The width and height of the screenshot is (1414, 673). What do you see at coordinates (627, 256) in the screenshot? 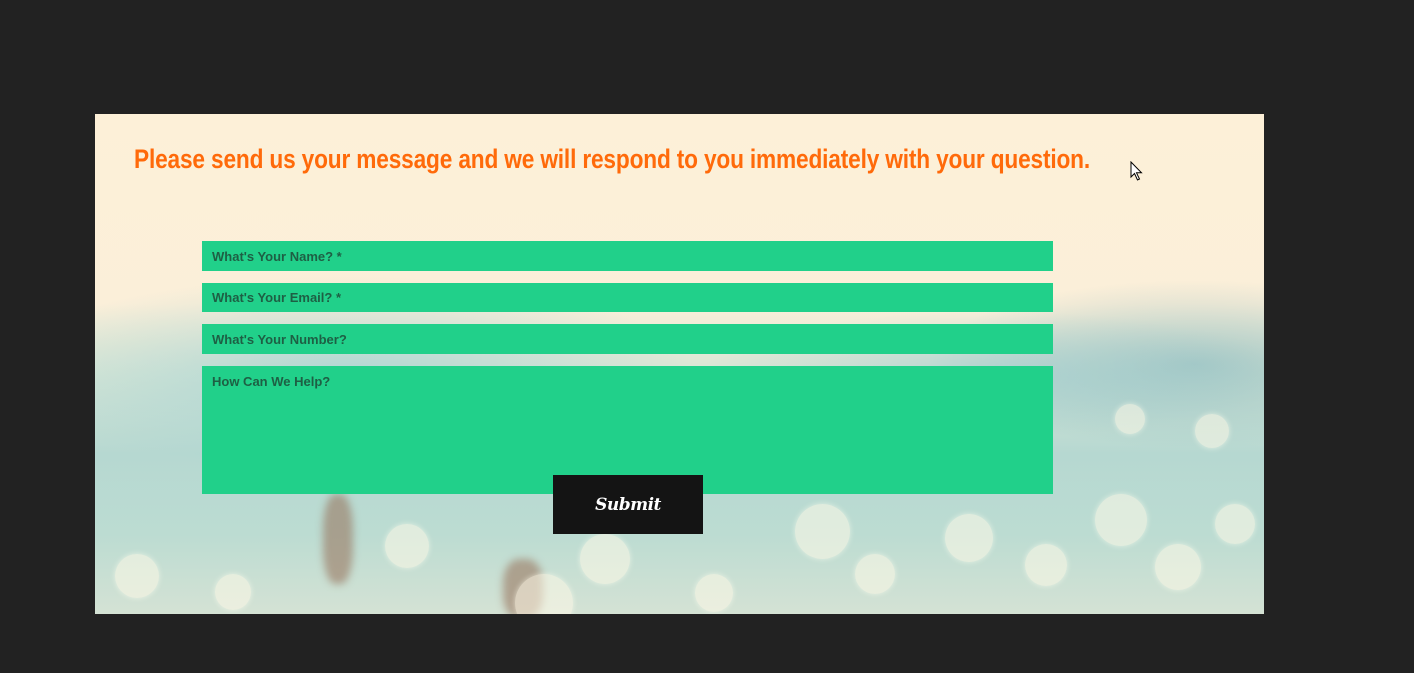
I see `name-field` at bounding box center [627, 256].